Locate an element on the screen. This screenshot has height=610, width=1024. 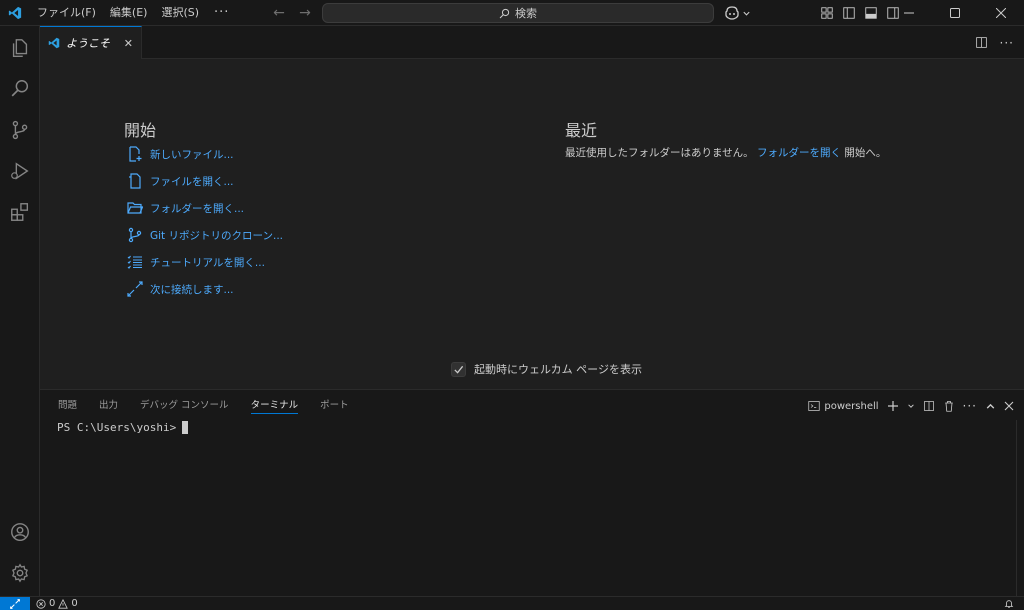
toggle-panel-icon is located at coordinates (871, 13).